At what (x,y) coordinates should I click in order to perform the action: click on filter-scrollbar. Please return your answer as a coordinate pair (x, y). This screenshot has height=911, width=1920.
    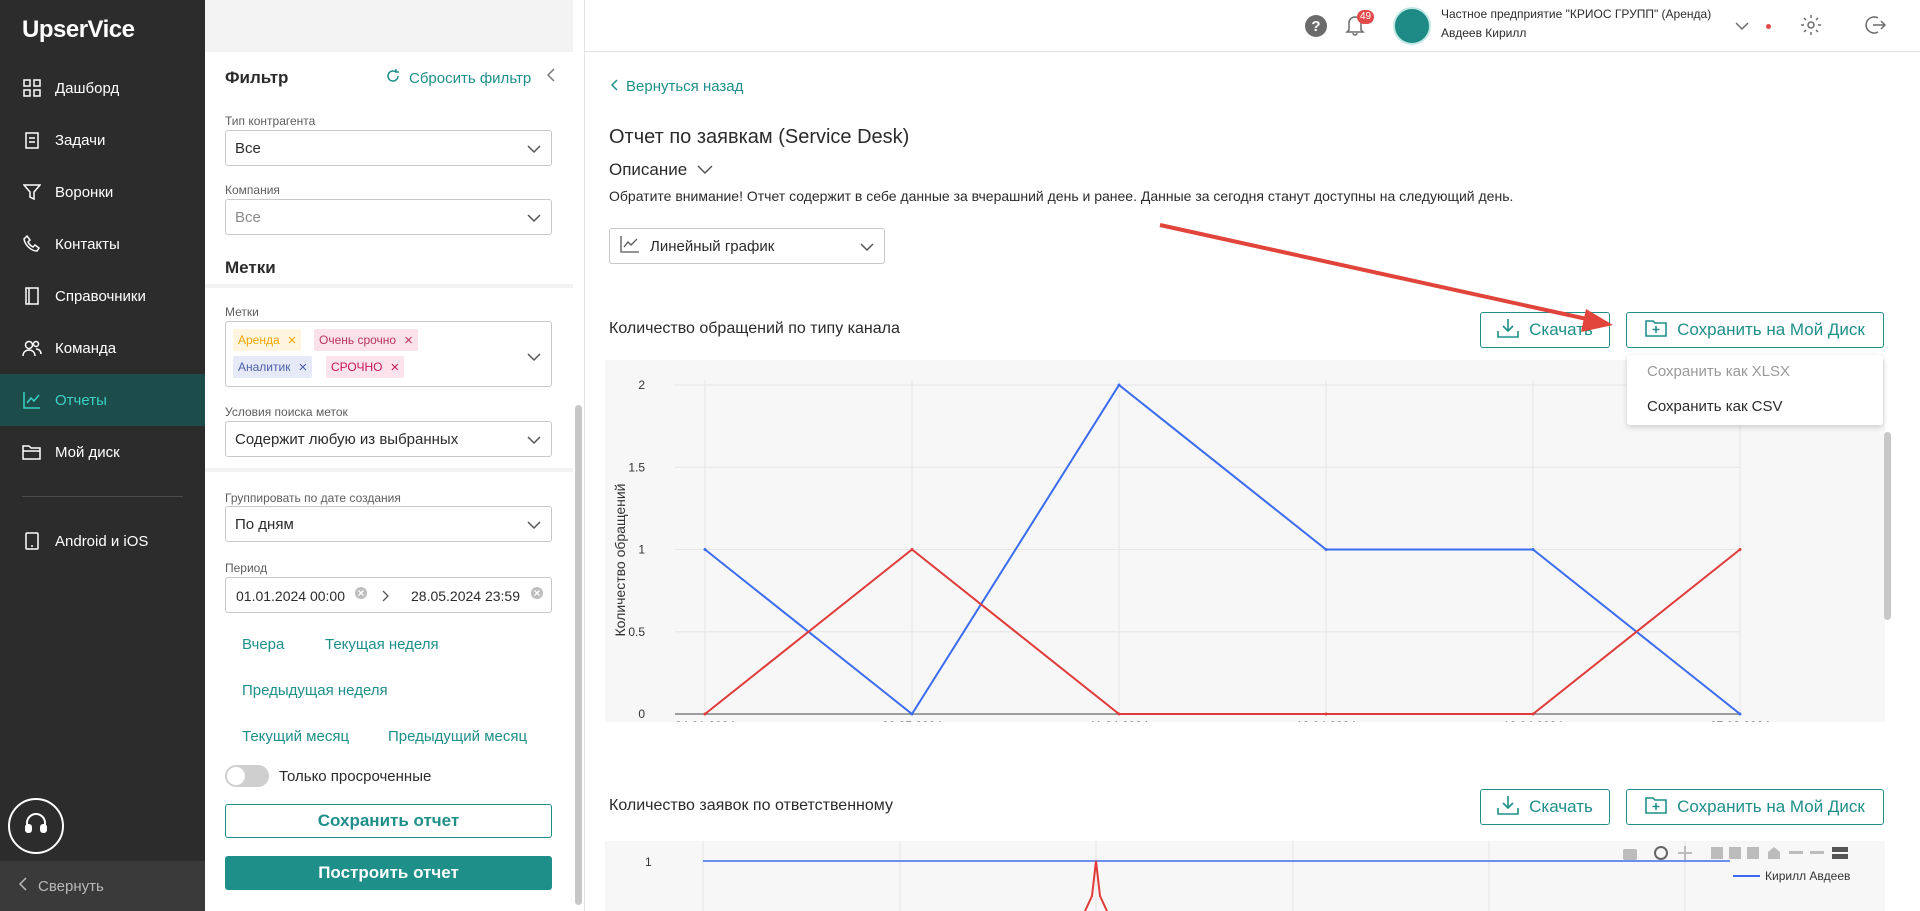
    Looking at the image, I should click on (578, 655).